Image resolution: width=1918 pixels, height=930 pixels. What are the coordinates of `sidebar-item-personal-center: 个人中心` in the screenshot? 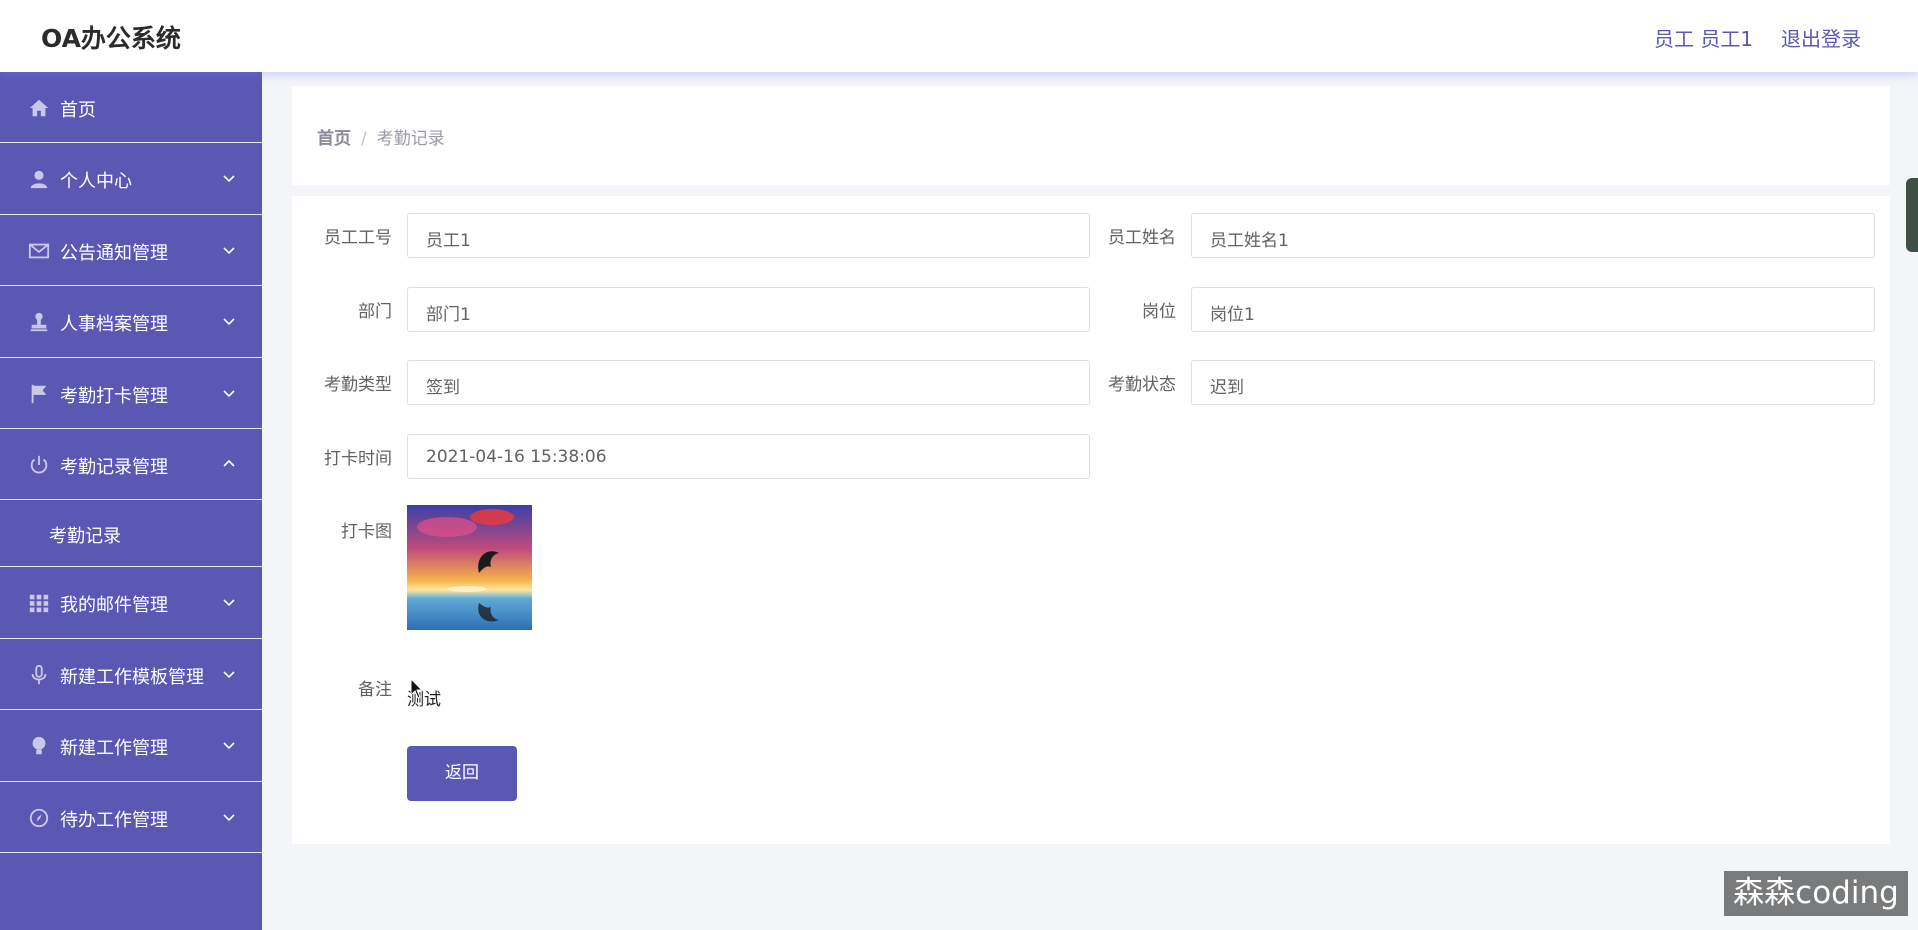 It's located at (131, 179).